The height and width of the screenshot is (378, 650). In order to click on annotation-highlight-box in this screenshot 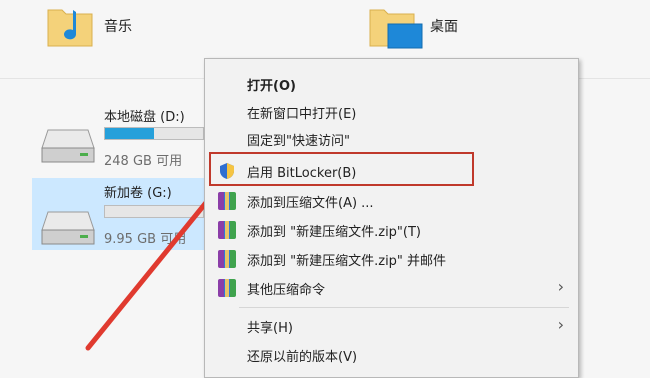, I will do `click(341, 169)`.